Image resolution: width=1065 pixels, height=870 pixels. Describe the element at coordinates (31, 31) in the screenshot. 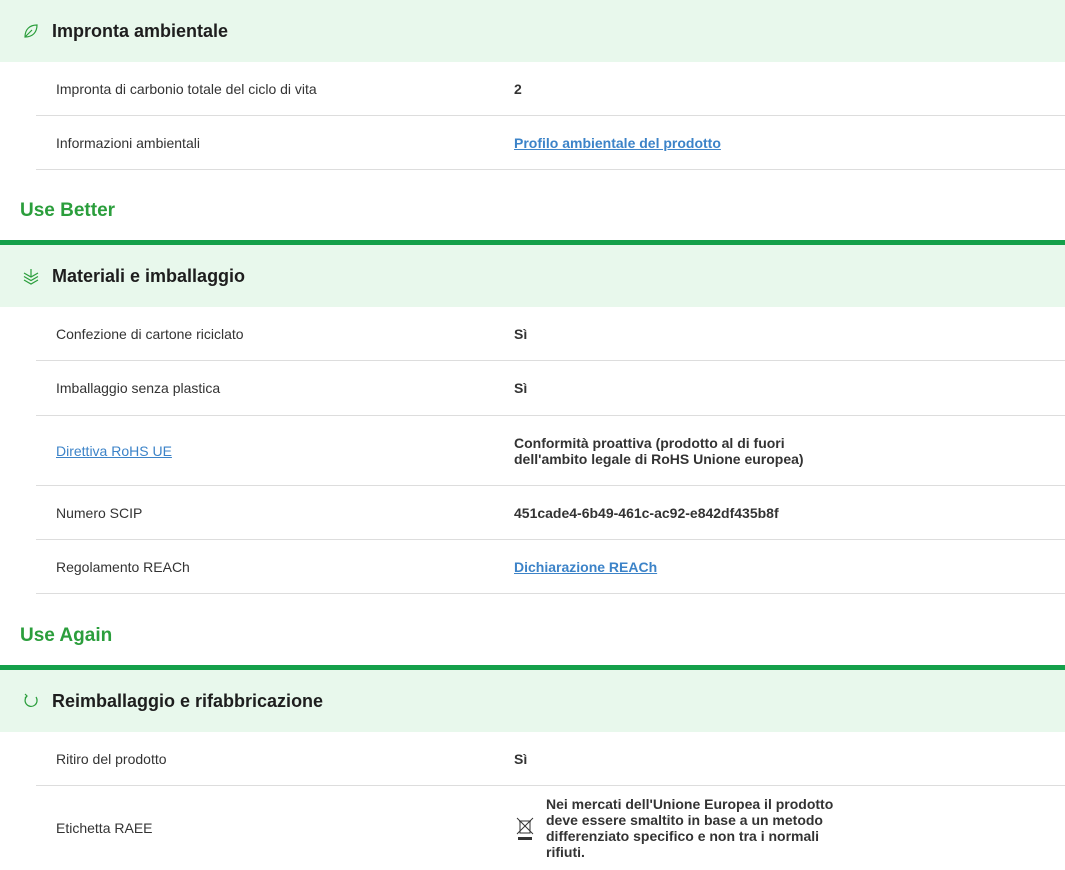

I see `leaf-icon` at that location.